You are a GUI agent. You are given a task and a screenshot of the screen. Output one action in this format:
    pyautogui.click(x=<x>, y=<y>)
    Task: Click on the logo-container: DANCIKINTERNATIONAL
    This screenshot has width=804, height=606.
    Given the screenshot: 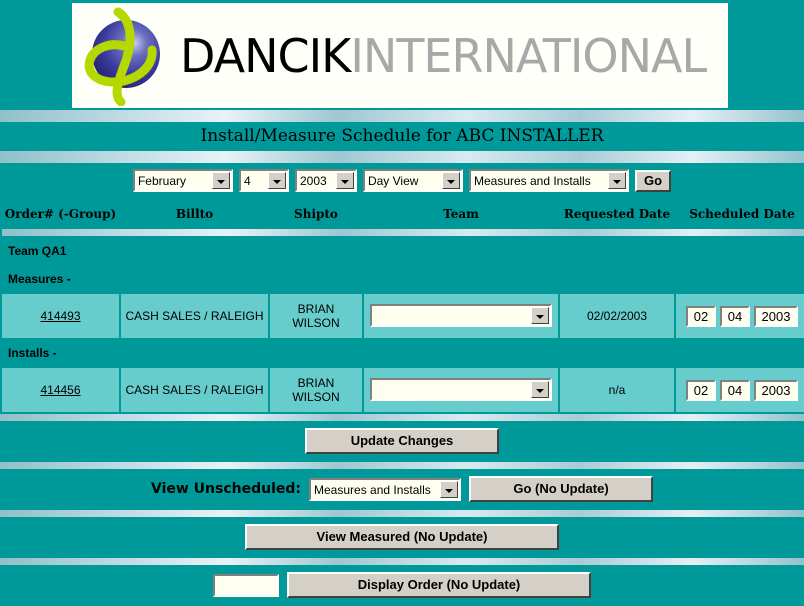 What is the action you would take?
    pyautogui.click(x=400, y=55)
    